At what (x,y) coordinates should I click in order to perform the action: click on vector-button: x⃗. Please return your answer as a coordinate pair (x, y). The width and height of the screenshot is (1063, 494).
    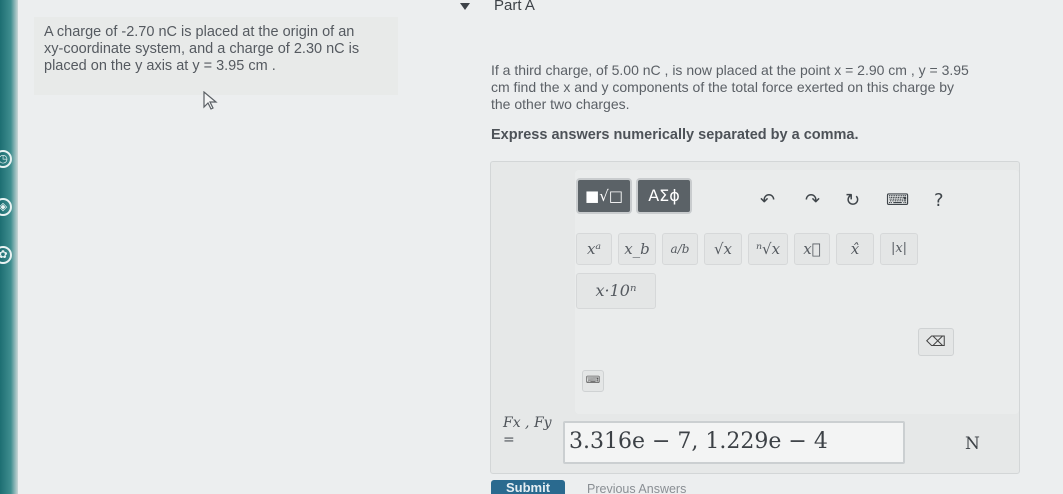
    Looking at the image, I should click on (812, 249).